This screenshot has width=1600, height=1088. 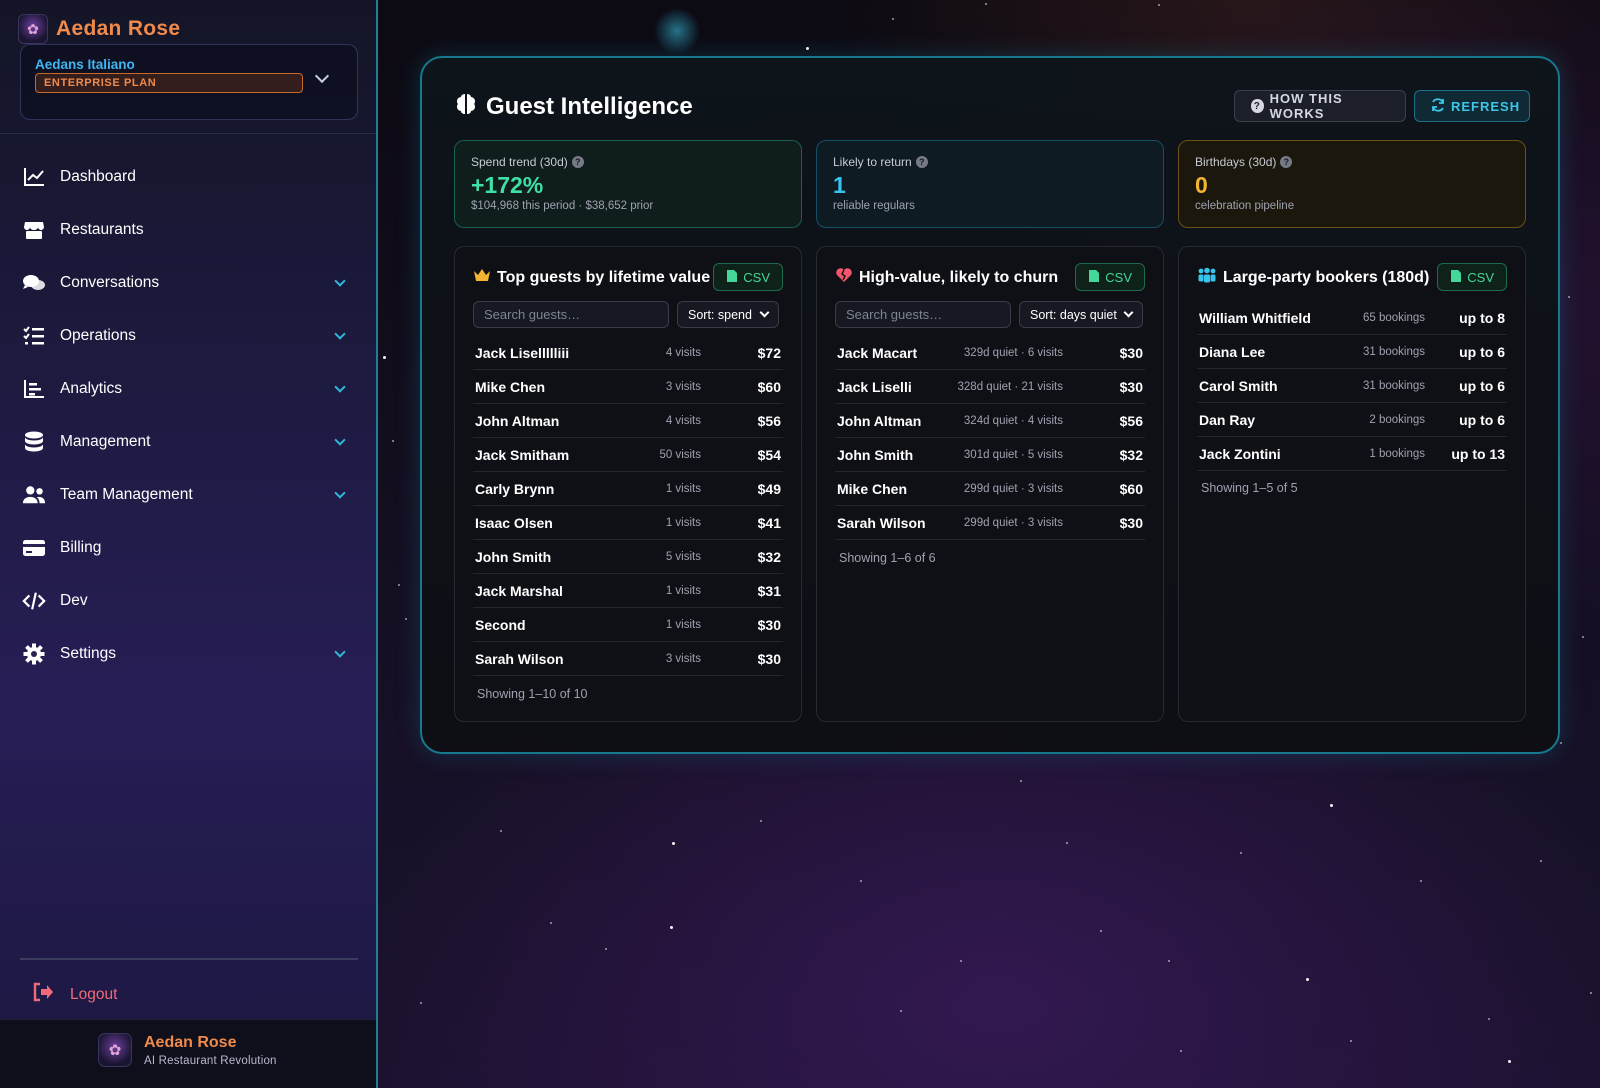 What do you see at coordinates (628, 387) in the screenshot?
I see `list-item: Mike Chen 3 visits $60` at bounding box center [628, 387].